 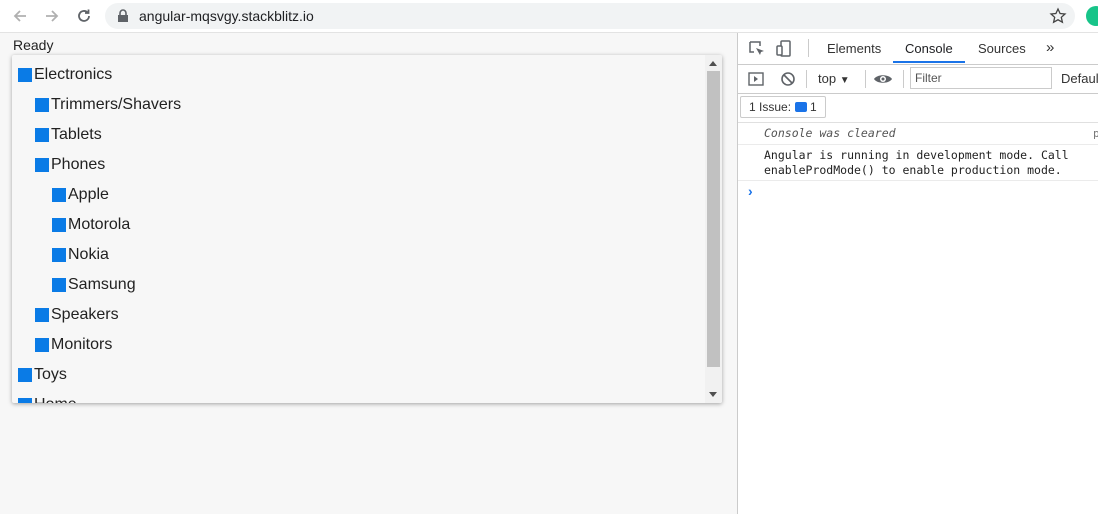 What do you see at coordinates (55, 399) in the screenshot?
I see `tree-item-label: Home` at bounding box center [55, 399].